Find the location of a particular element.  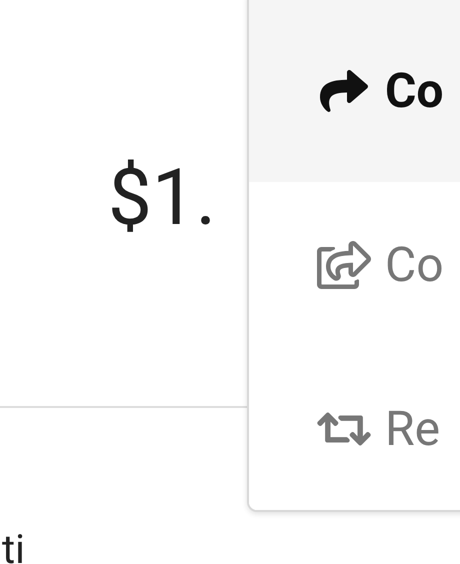

label-text: ti is located at coordinates (13, 547).